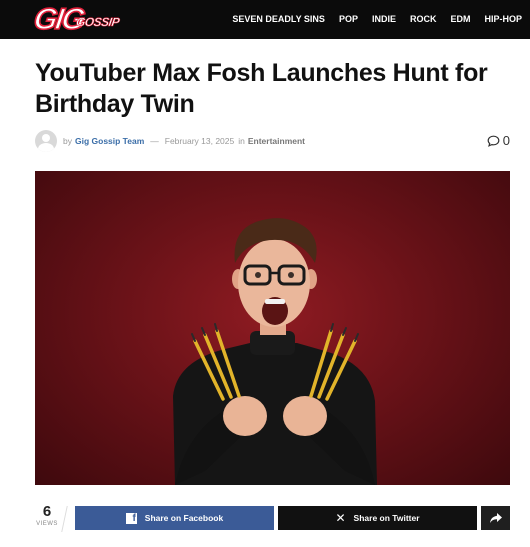 The height and width of the screenshot is (547, 530). I want to click on share-divider, so click(64, 519).